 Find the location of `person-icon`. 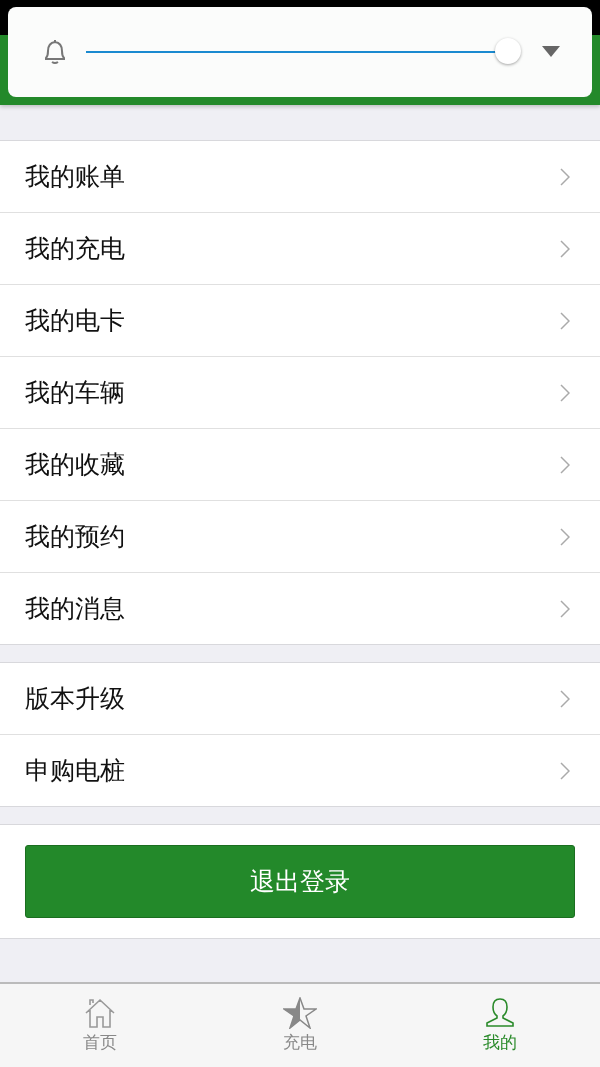

person-icon is located at coordinates (500, 1013).